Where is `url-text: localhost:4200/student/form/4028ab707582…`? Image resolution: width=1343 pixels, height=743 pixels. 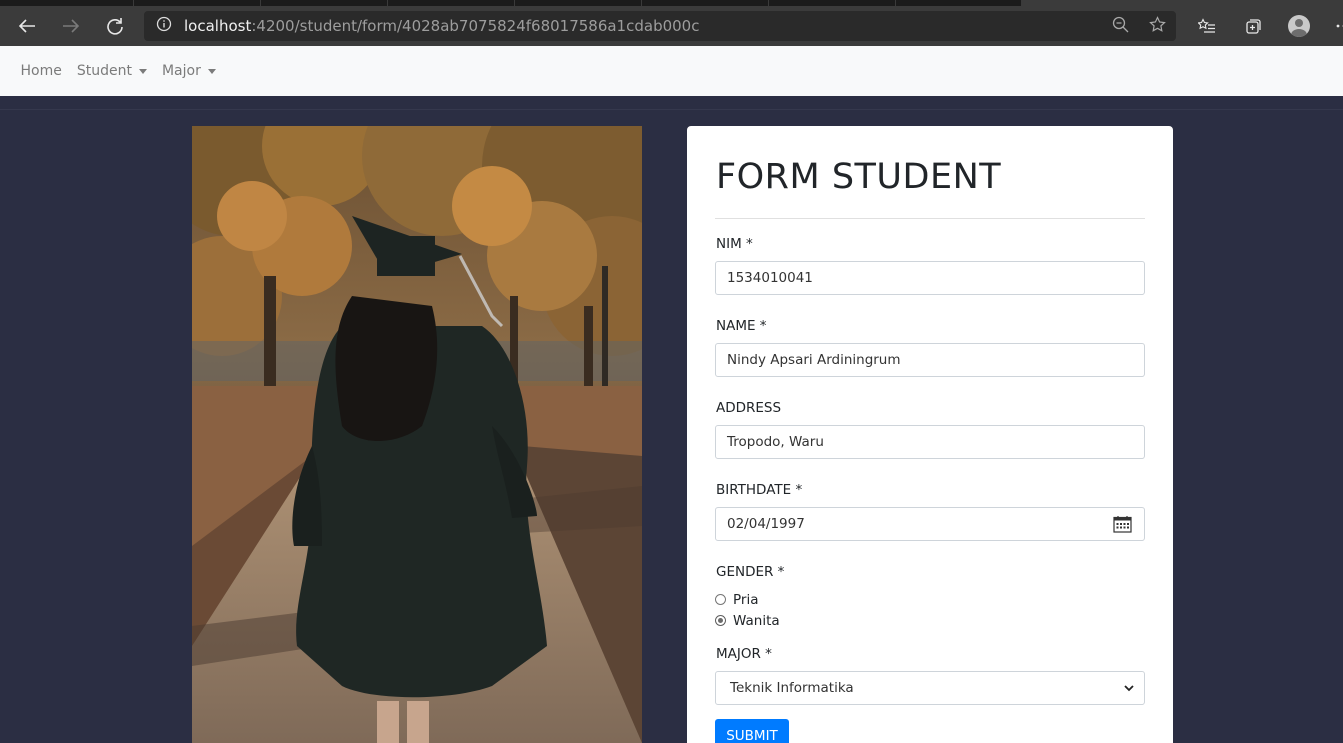 url-text: localhost:4200/student/form/4028ab707582… is located at coordinates (441, 26).